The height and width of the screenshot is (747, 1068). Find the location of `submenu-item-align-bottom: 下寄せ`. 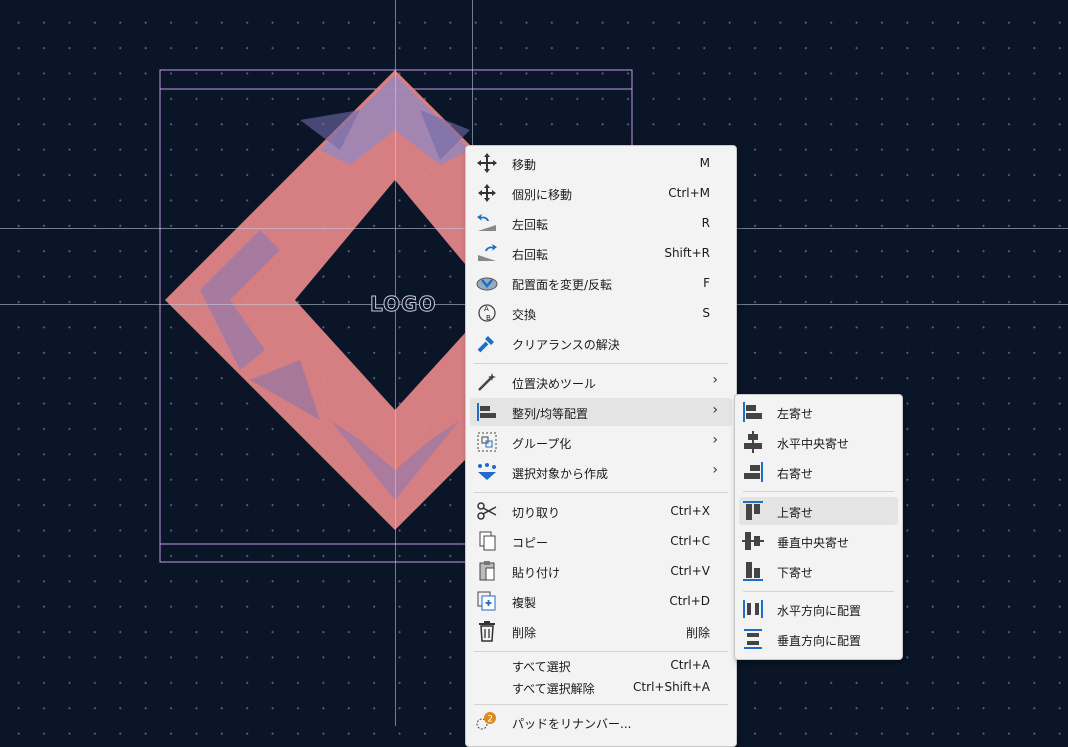

submenu-item-align-bottom: 下寄せ is located at coordinates (818, 571).